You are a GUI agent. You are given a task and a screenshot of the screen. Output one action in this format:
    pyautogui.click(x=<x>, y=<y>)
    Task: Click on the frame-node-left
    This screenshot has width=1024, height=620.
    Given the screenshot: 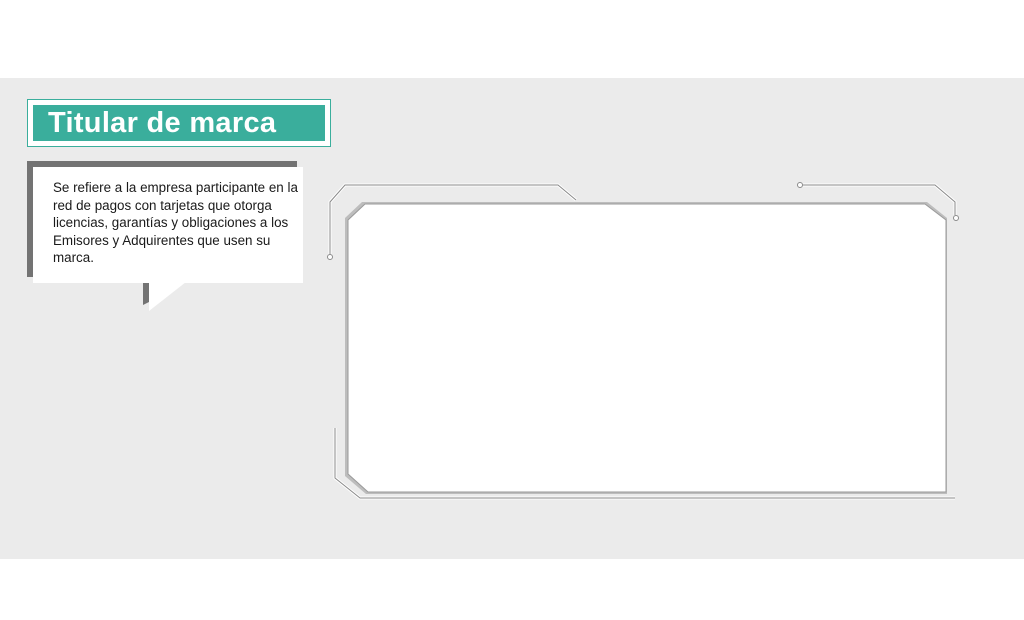 What is the action you would take?
    pyautogui.click(x=330, y=257)
    